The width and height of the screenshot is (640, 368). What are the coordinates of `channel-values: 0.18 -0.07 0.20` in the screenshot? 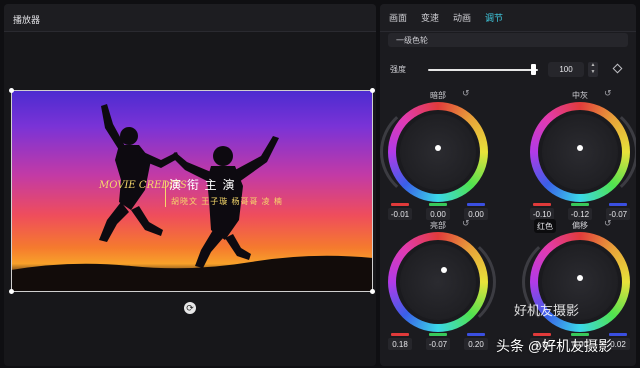 It's located at (438, 345).